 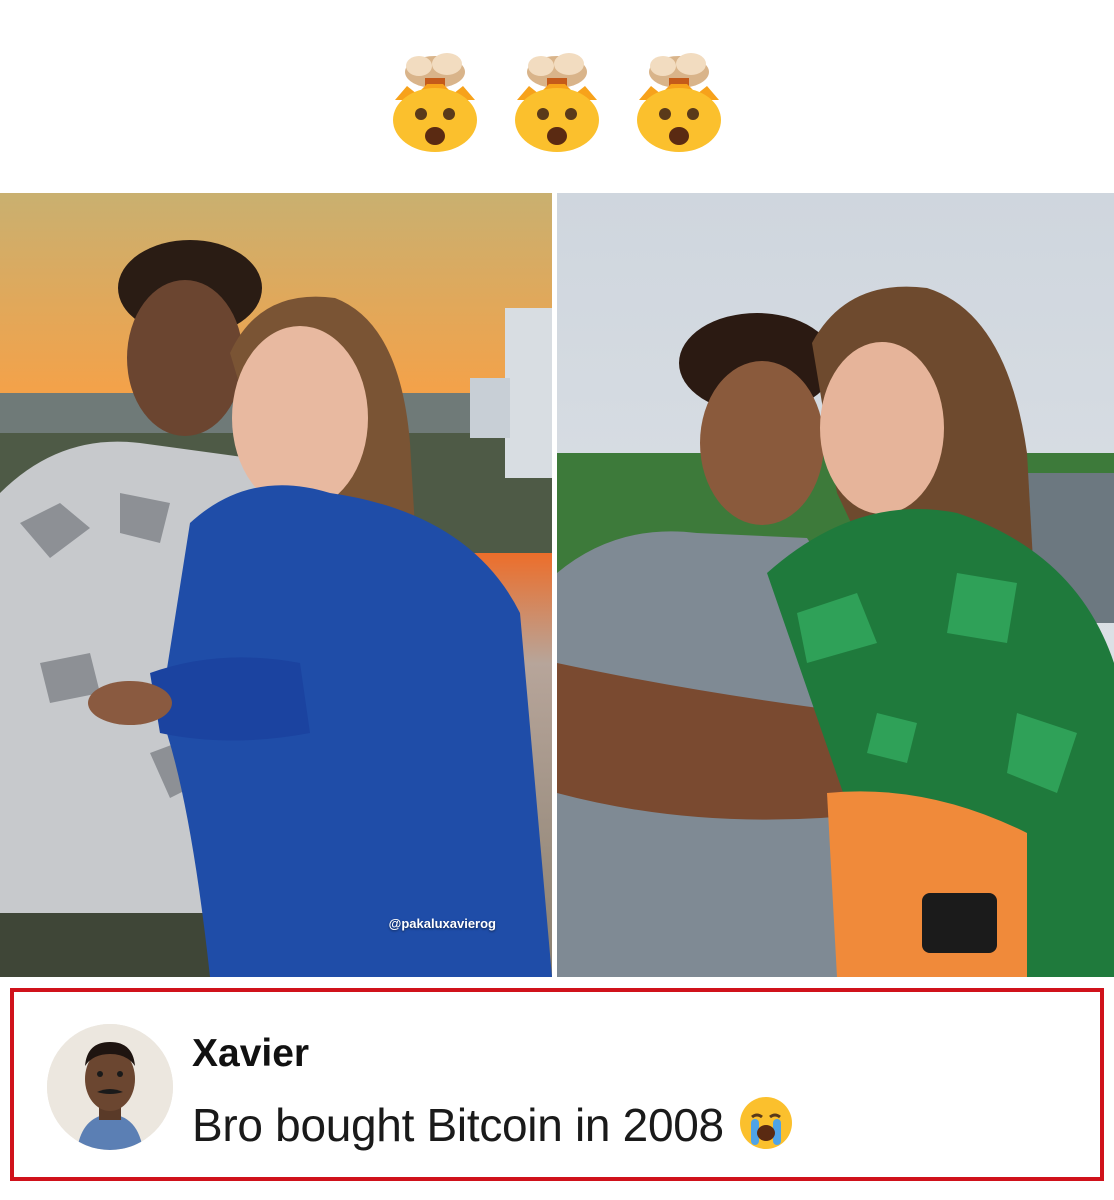 I want to click on comment-text: Bro bought Bitcoin in 2008, so click(x=458, y=1125).